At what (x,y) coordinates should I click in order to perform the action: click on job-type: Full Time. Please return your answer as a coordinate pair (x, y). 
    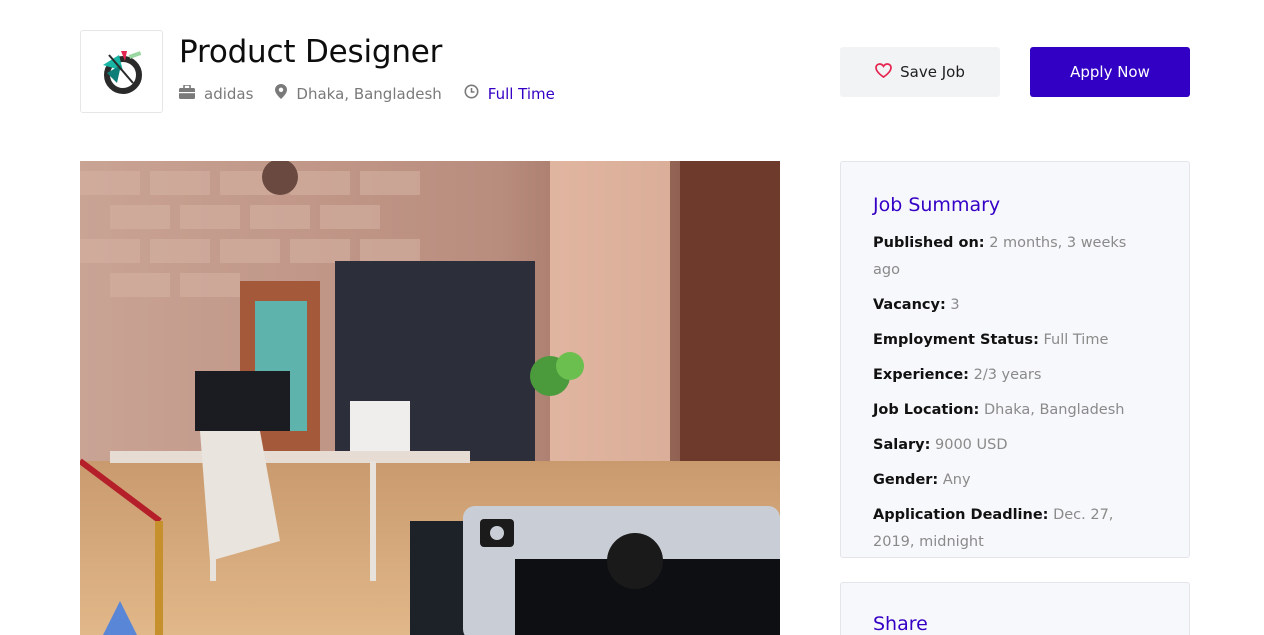
    Looking at the image, I should click on (521, 94).